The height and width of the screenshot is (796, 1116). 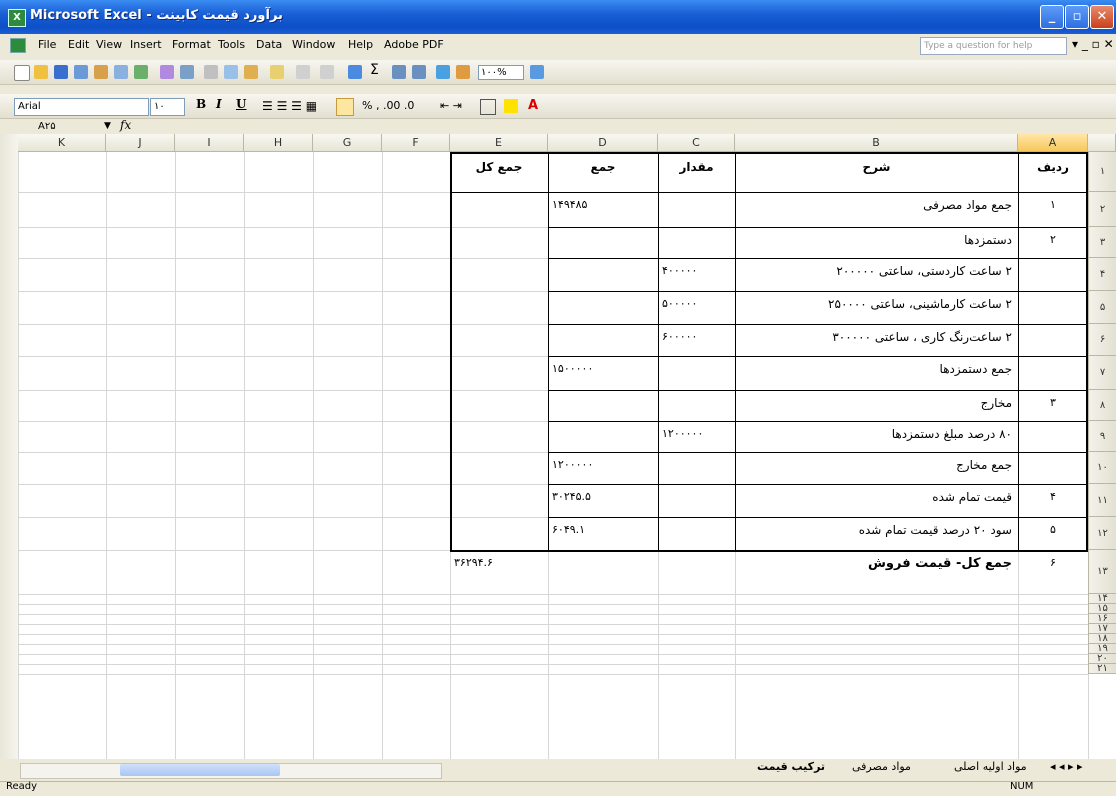 What do you see at coordinates (18, 45) in the screenshot?
I see `document-icon` at bounding box center [18, 45].